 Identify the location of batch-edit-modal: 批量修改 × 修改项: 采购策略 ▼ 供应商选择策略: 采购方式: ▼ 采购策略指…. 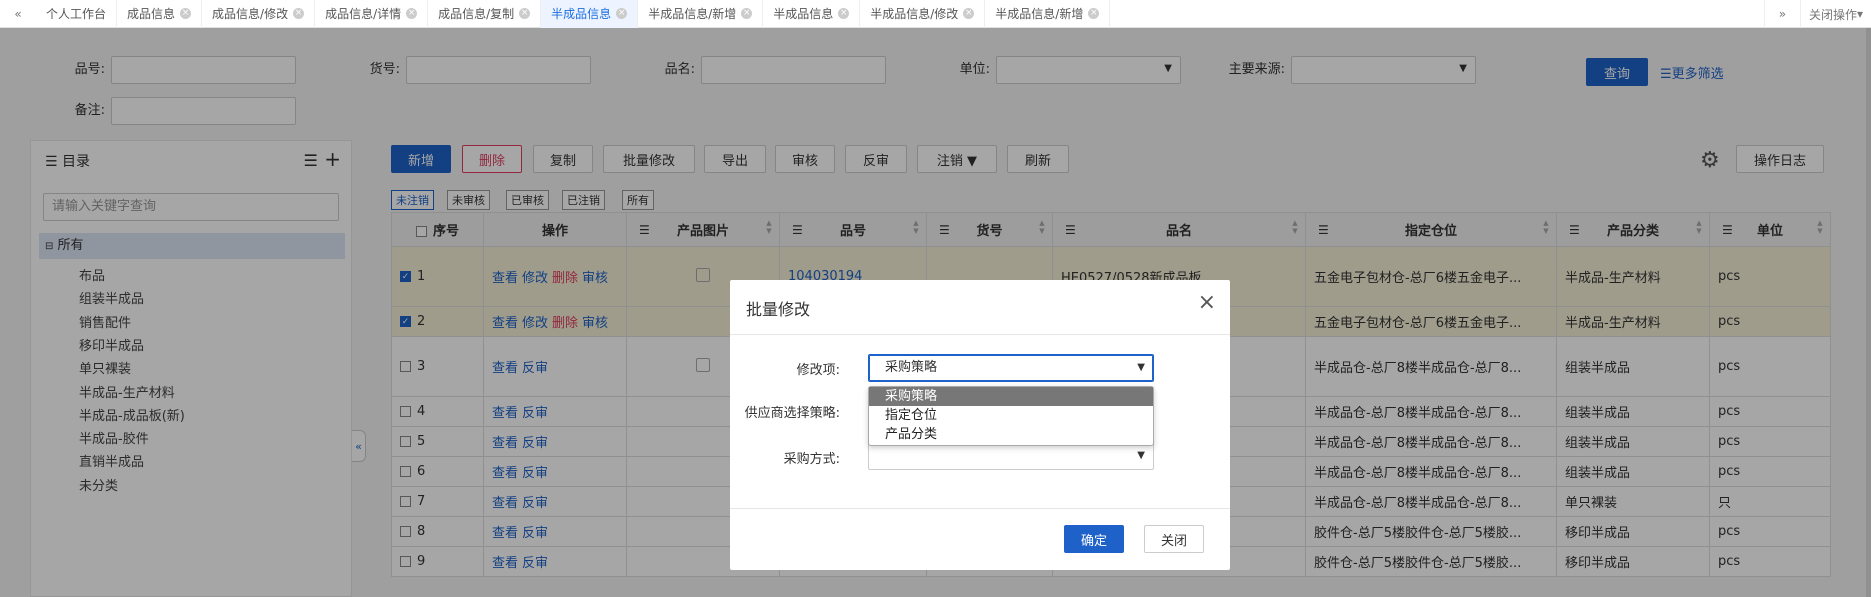
(980, 425).